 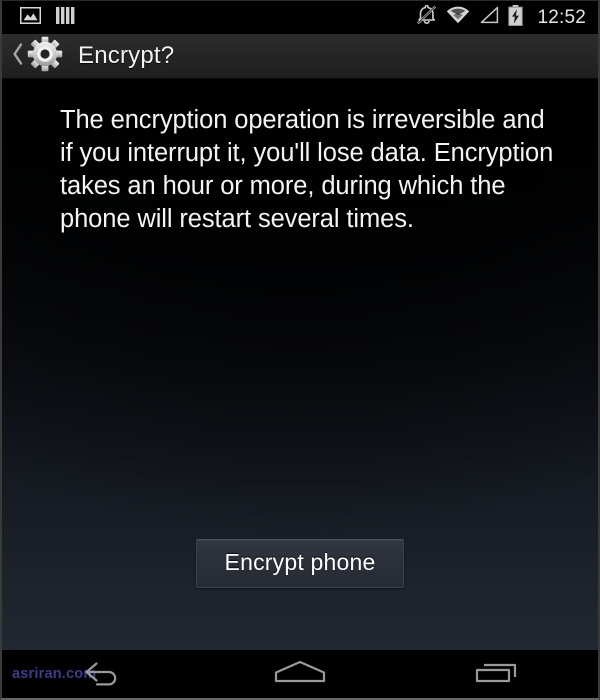 What do you see at coordinates (30, 17) in the screenshot?
I see `screenshot-image-icon` at bounding box center [30, 17].